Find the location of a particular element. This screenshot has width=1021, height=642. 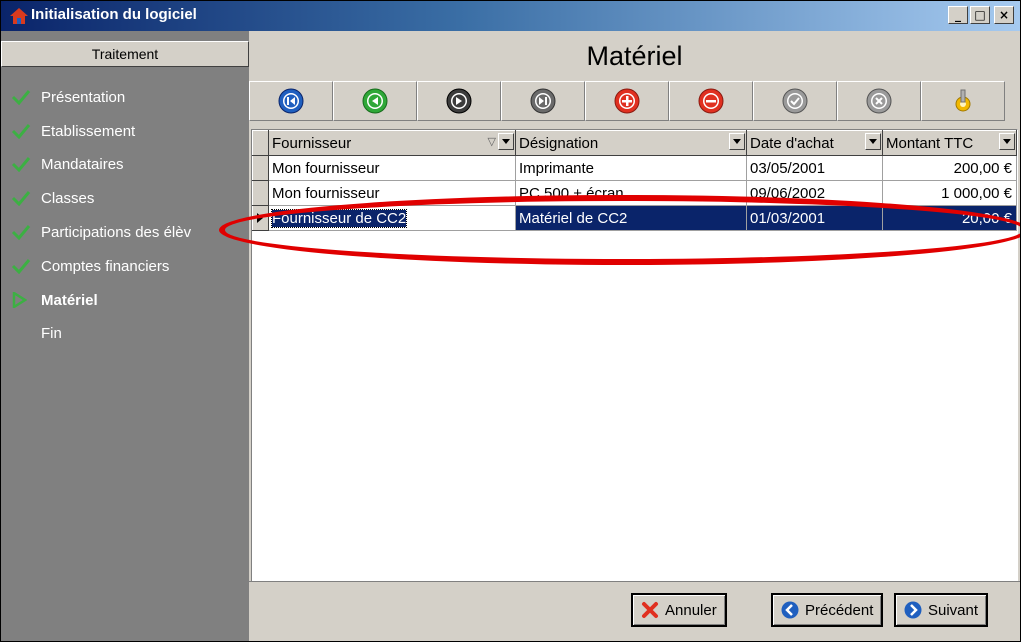

sidebar-item-label: Comptes financiers is located at coordinates (105, 266).